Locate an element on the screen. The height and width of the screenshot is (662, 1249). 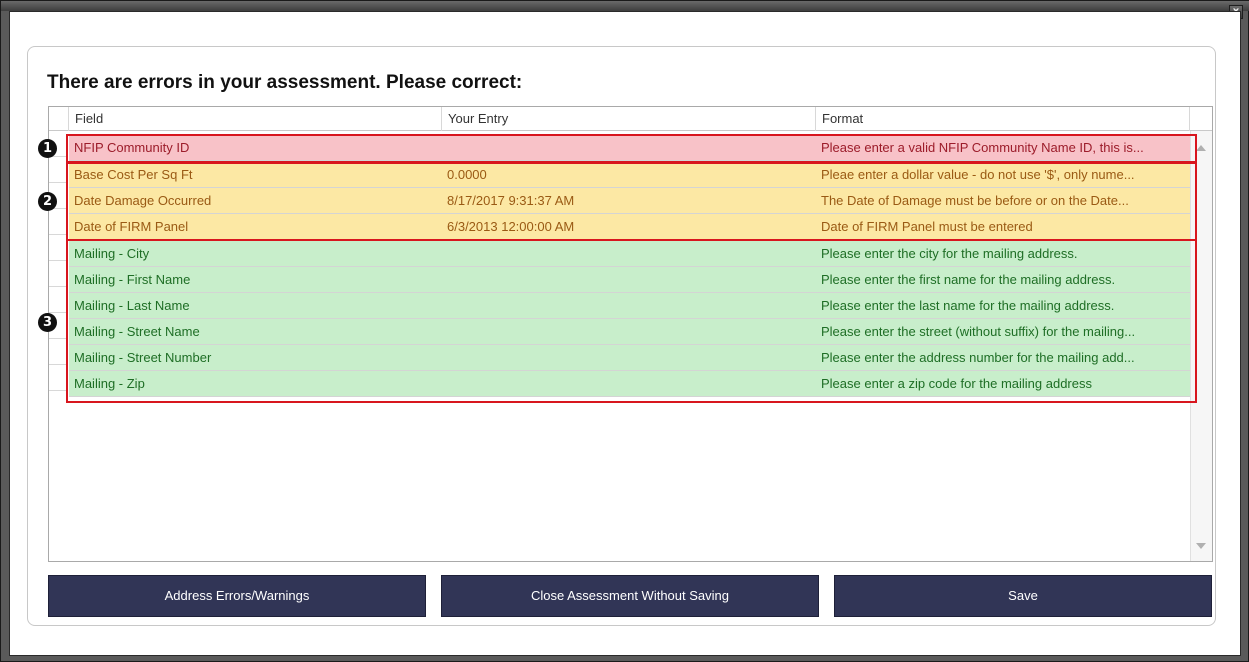
column-header-entry: Your Entry is located at coordinates (629, 119).